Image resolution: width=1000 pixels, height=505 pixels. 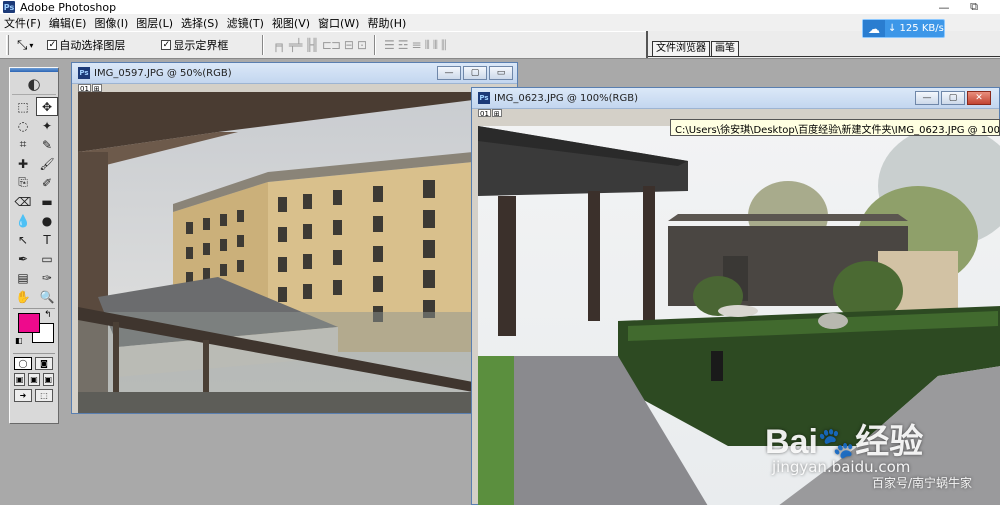 I want to click on author-credit: 百家号/南宁蜗牛家, so click(x=922, y=483).